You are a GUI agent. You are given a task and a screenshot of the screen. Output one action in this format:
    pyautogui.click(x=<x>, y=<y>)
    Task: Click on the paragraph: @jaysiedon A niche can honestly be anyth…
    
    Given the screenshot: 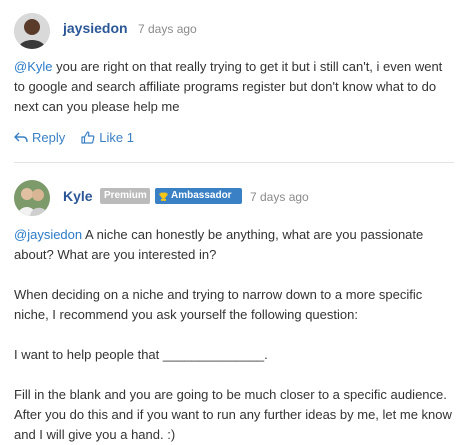 What is the action you would take?
    pyautogui.click(x=234, y=245)
    